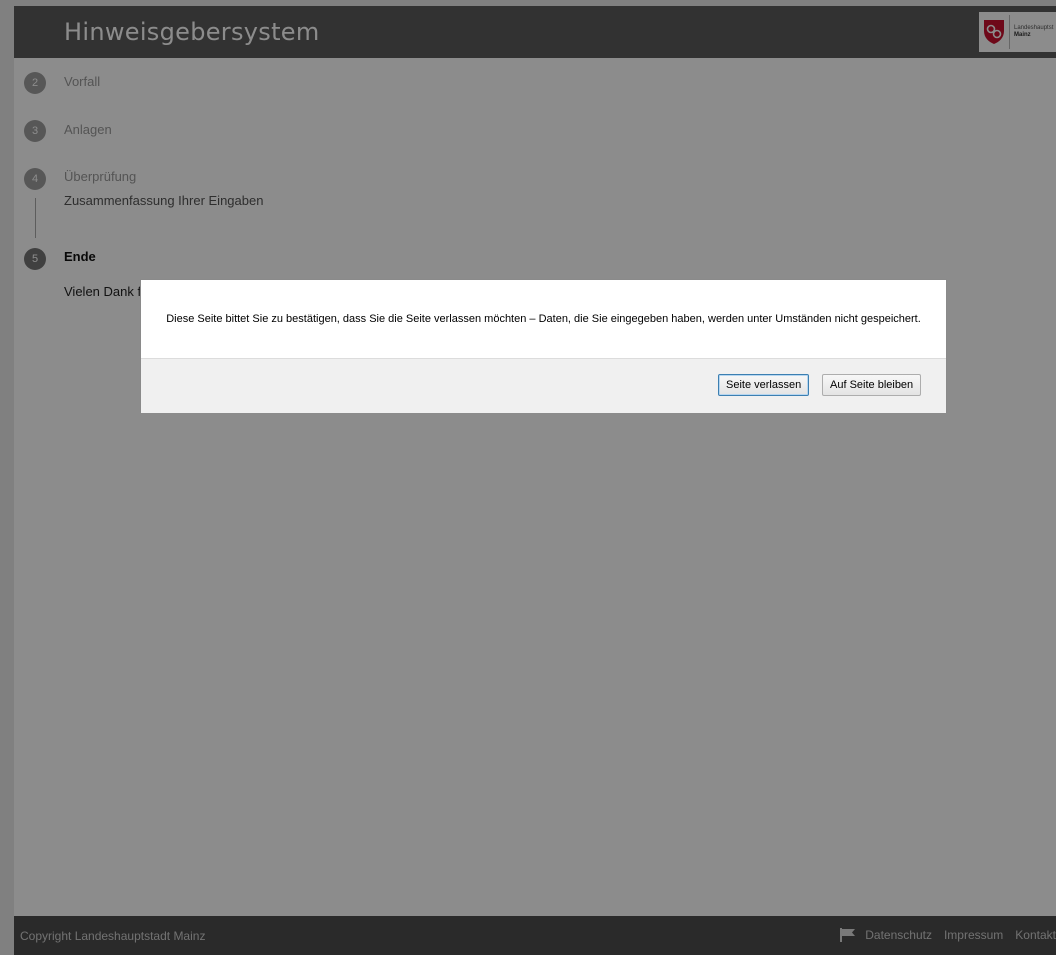  Describe the element at coordinates (543, 385) in the screenshot. I see `dialog-actions: Seite verlassen Auf Seite bleiben` at that location.